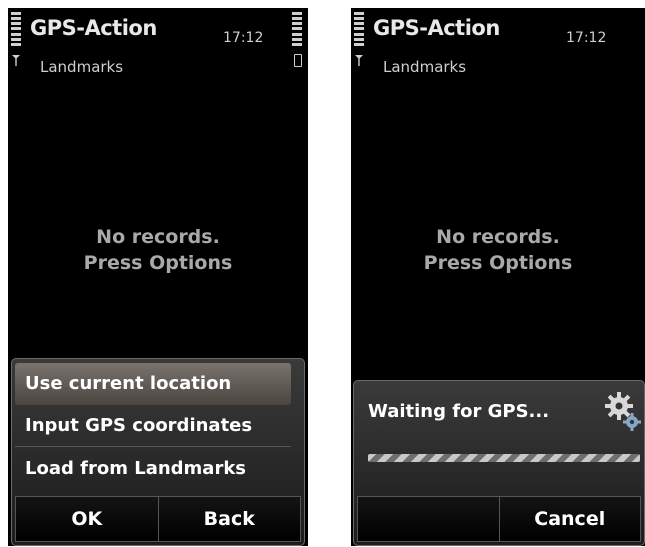  Describe the element at coordinates (570, 519) in the screenshot. I see `cancel-button: Cancel` at that location.